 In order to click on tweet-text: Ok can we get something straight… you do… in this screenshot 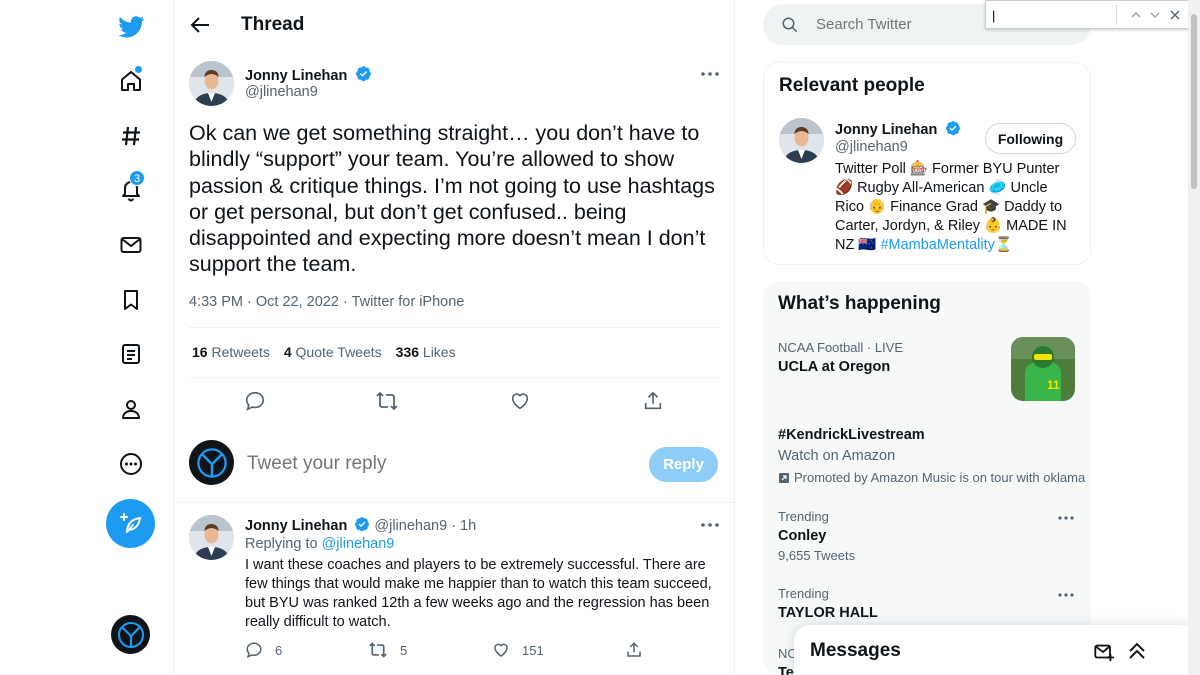, I will do `click(452, 199)`.